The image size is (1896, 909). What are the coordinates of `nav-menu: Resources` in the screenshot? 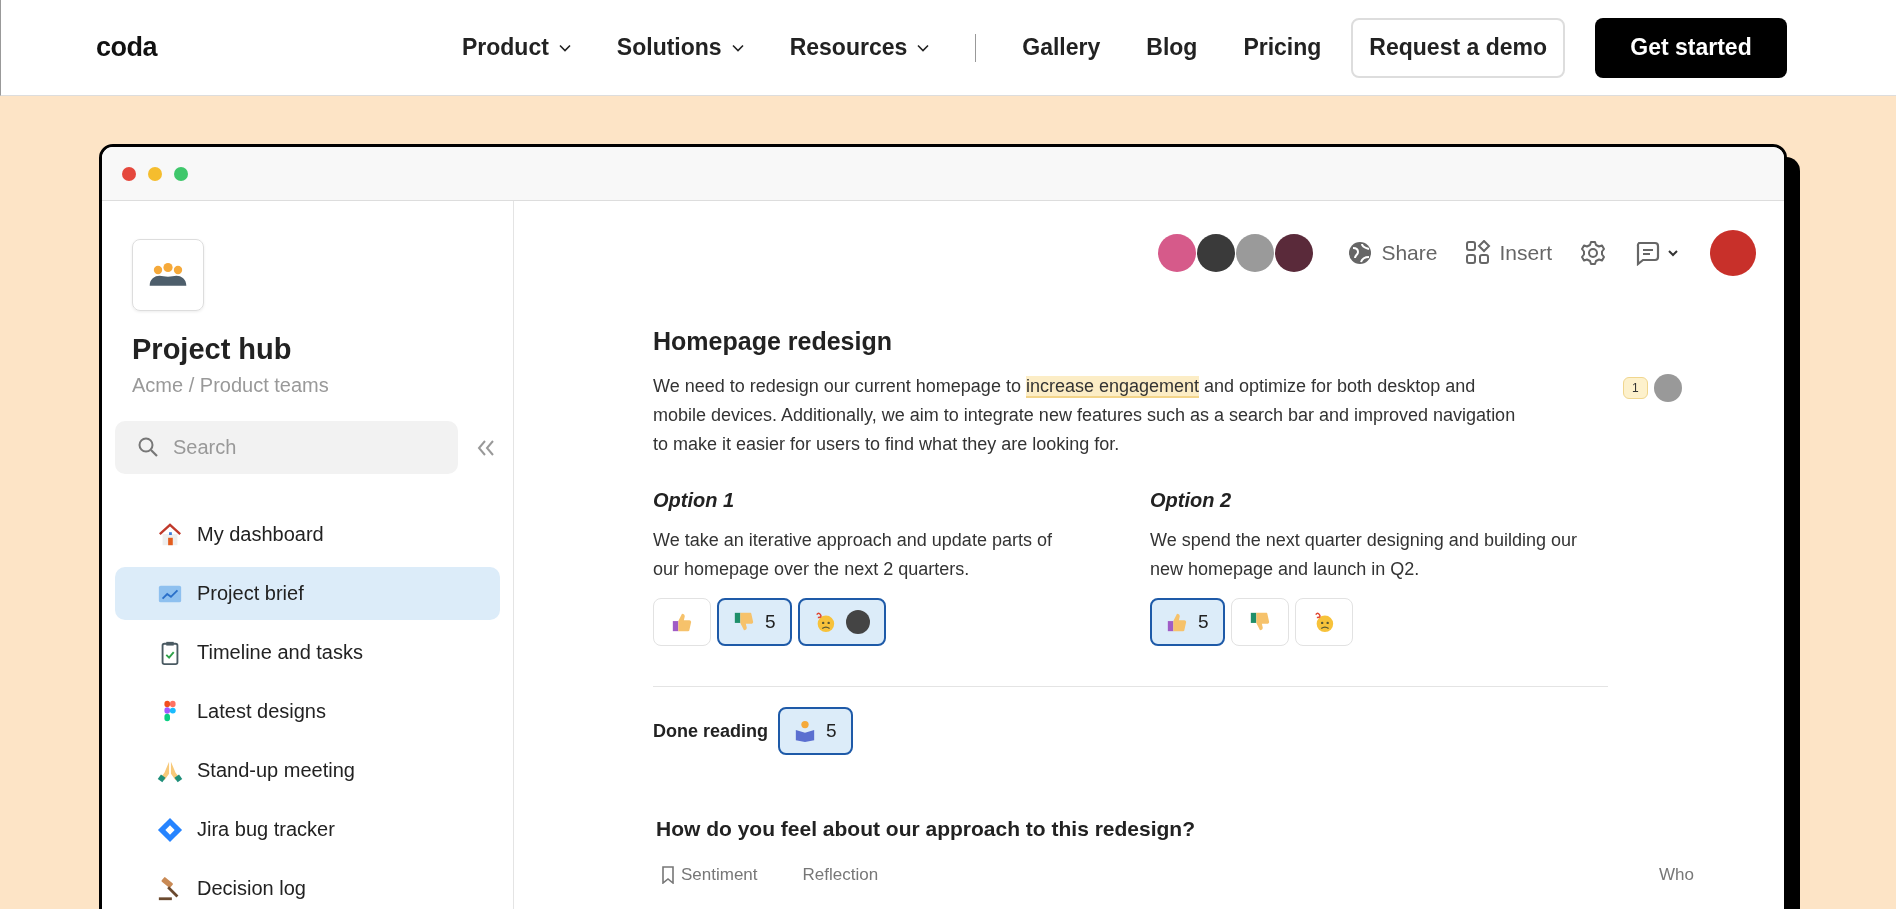 It's located at (859, 47).